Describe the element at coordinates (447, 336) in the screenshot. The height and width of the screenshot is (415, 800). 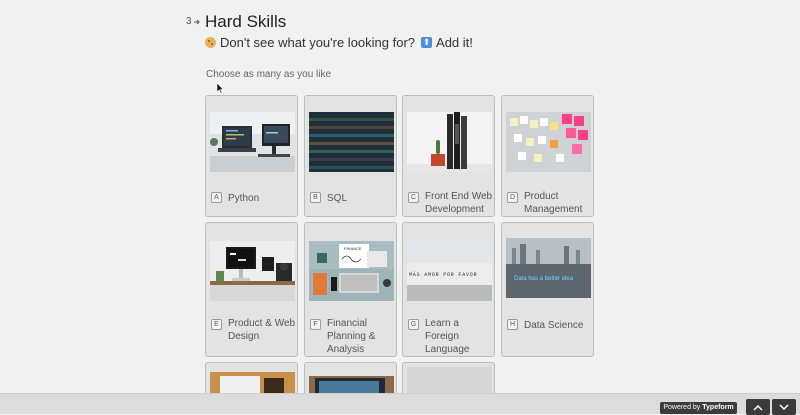
I see `choice-label: Learn a Foreign Language` at that location.